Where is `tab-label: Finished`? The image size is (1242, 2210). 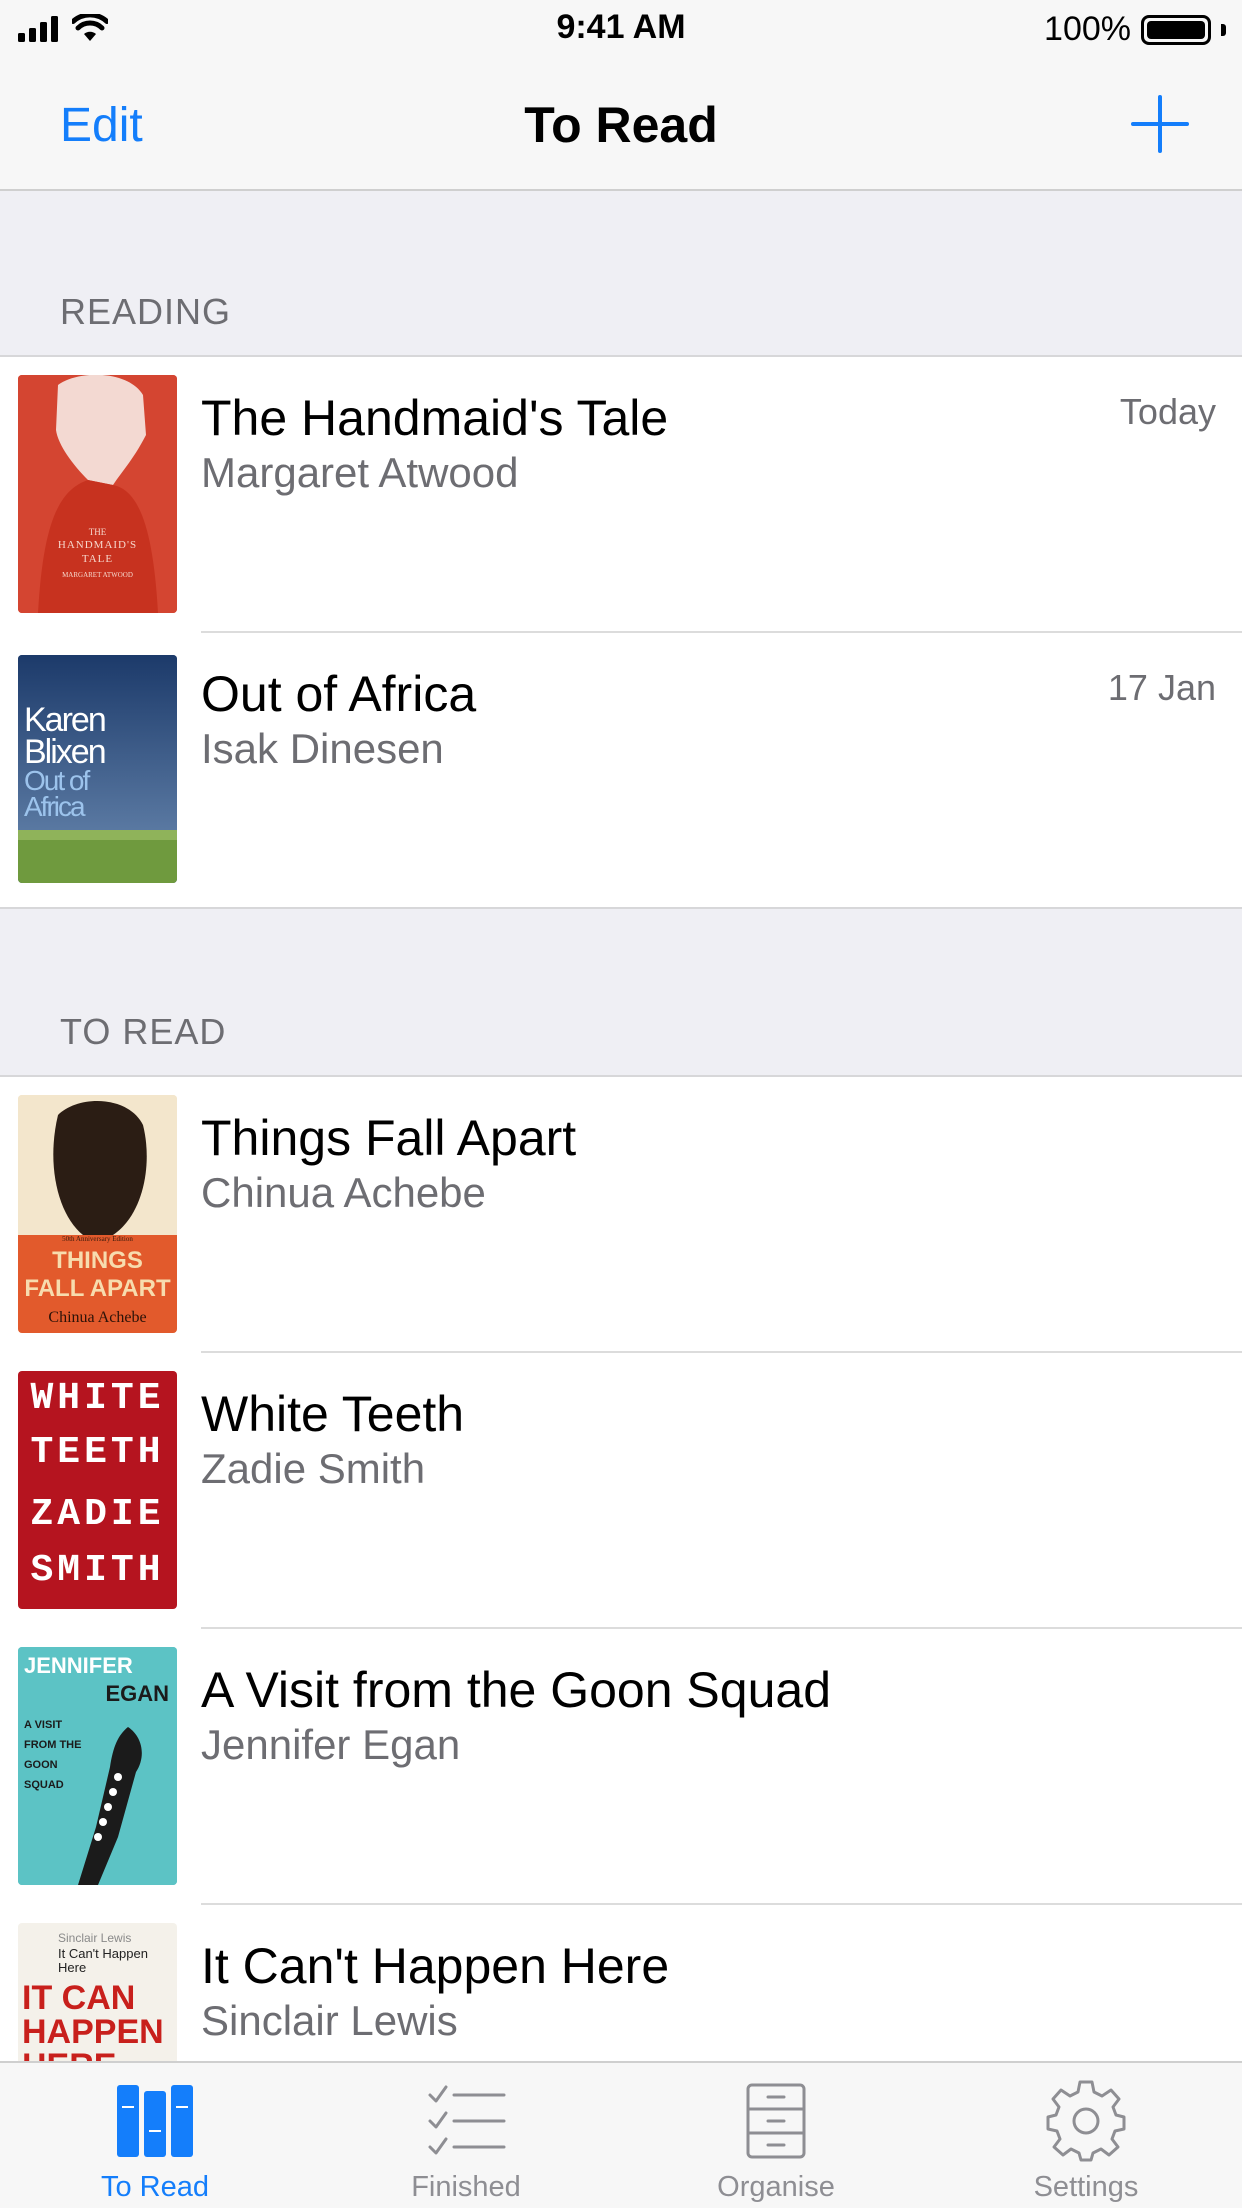 tab-label: Finished is located at coordinates (466, 2187).